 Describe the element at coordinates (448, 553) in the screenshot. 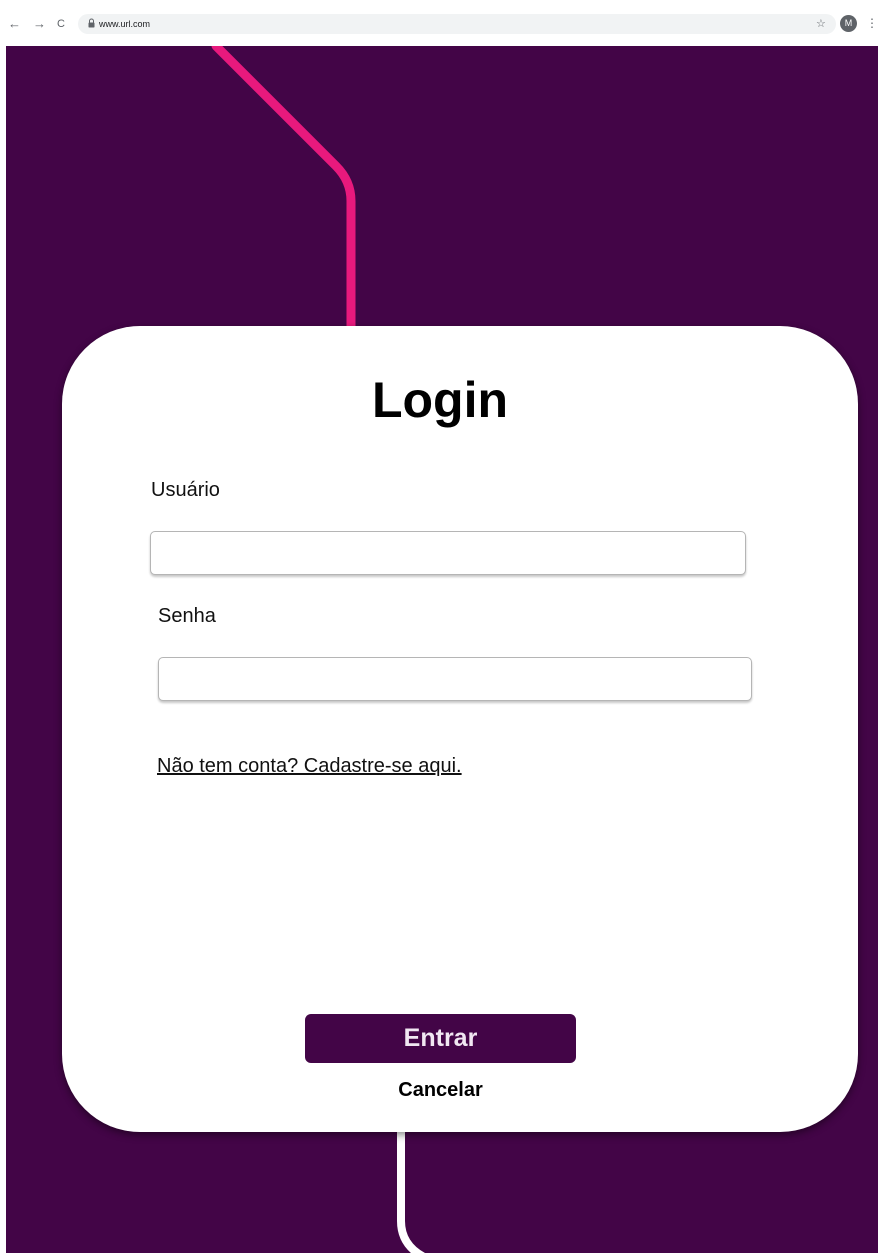

I see `username-input` at that location.